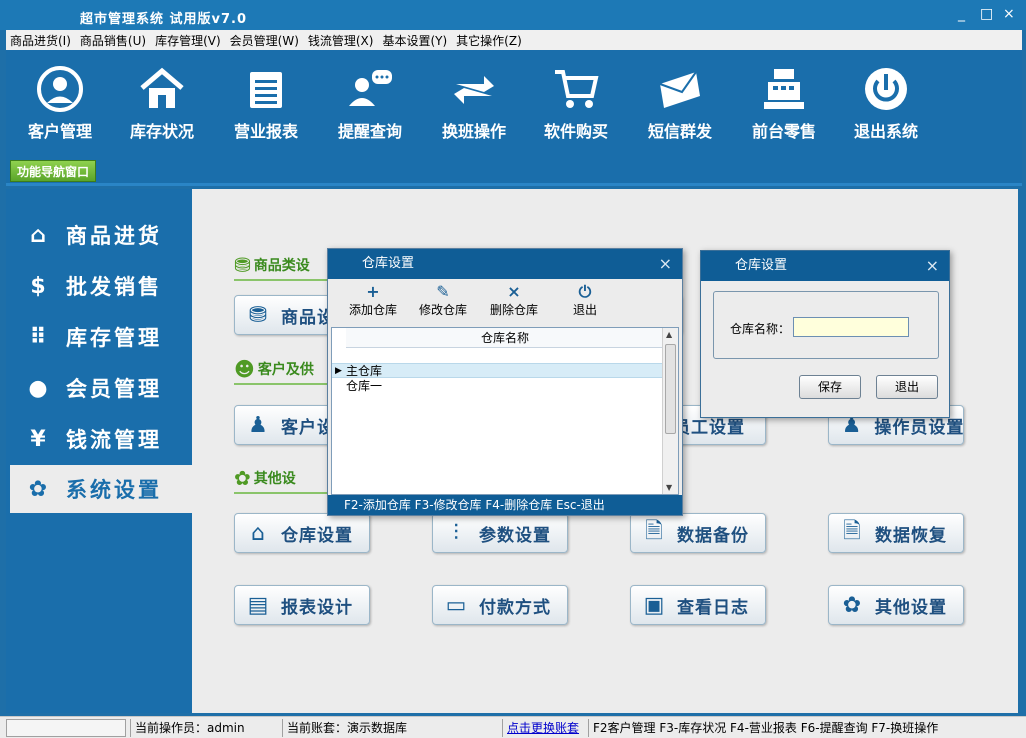 This screenshot has width=1026, height=738. I want to click on scroll-thumb, so click(670, 389).